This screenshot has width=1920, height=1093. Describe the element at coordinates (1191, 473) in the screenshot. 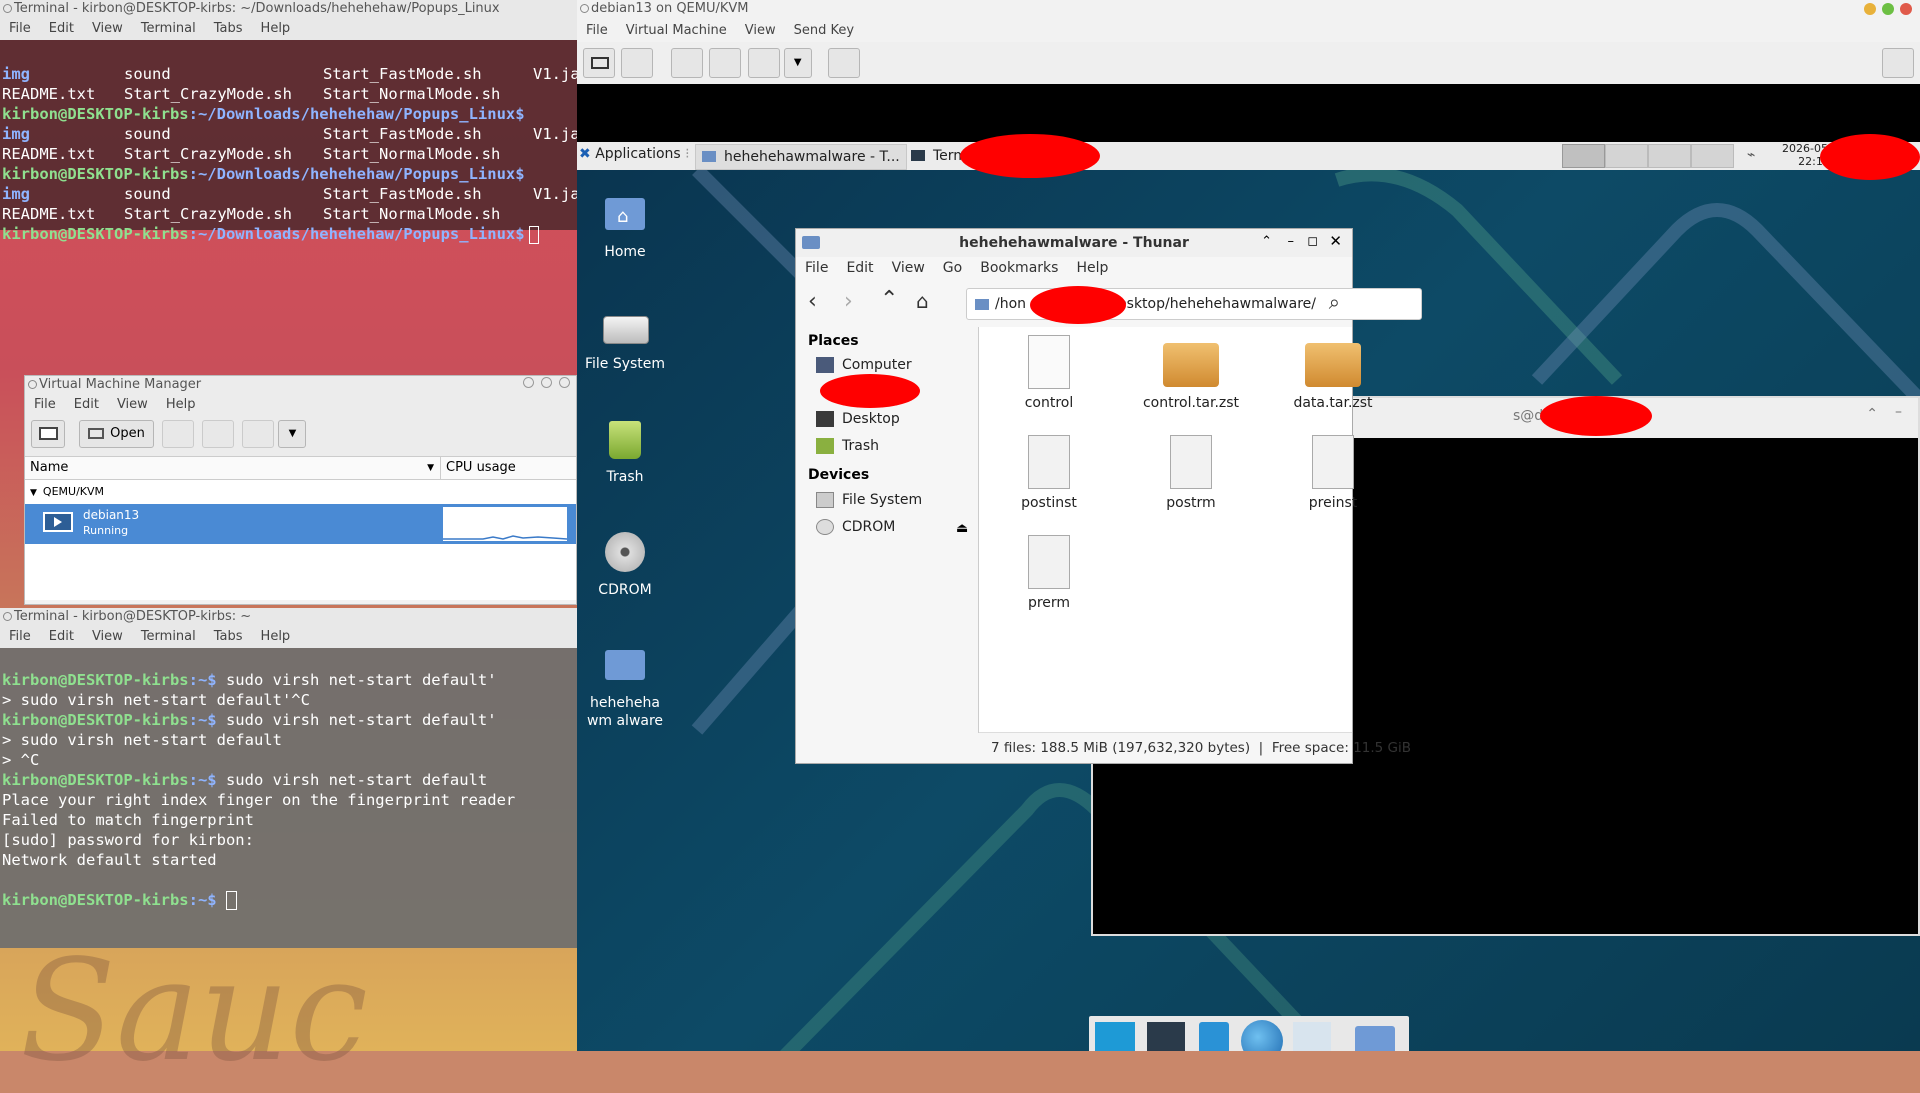

I see `file-item: postrm` at that location.